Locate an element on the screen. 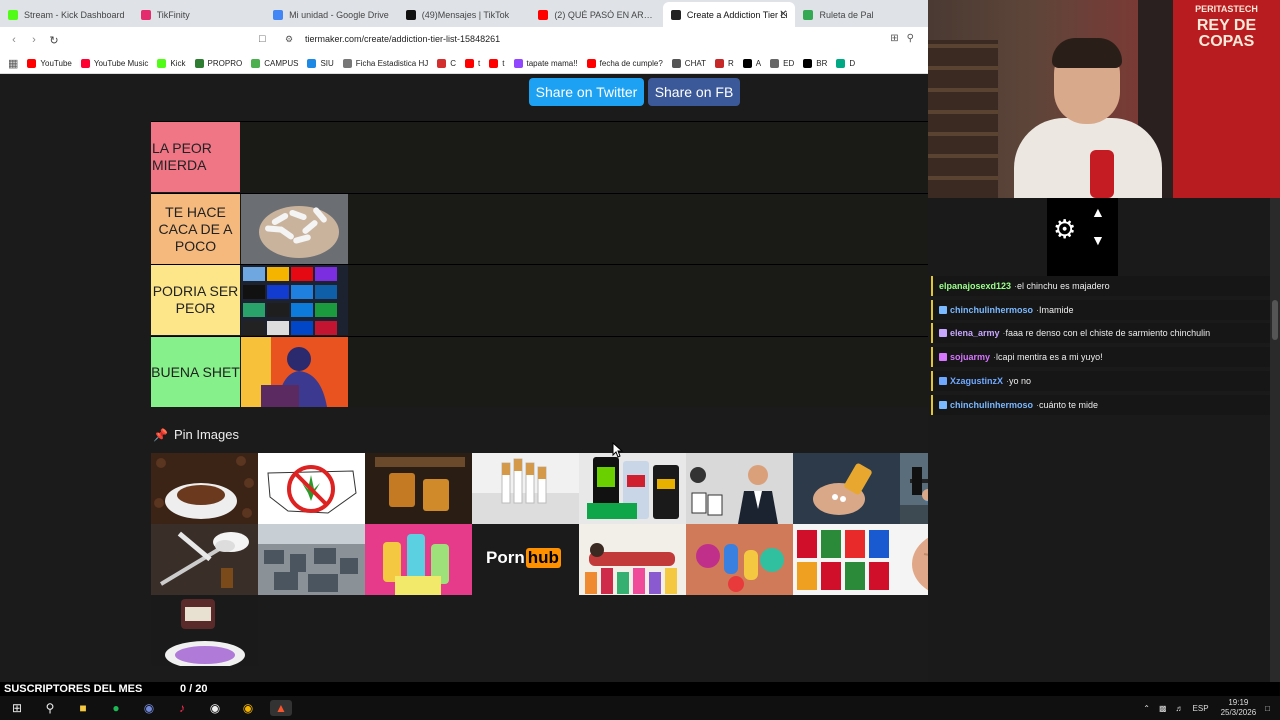 Image resolution: width=1280 pixels, height=720 pixels. bookmark-item: YouTube is located at coordinates (49, 63).